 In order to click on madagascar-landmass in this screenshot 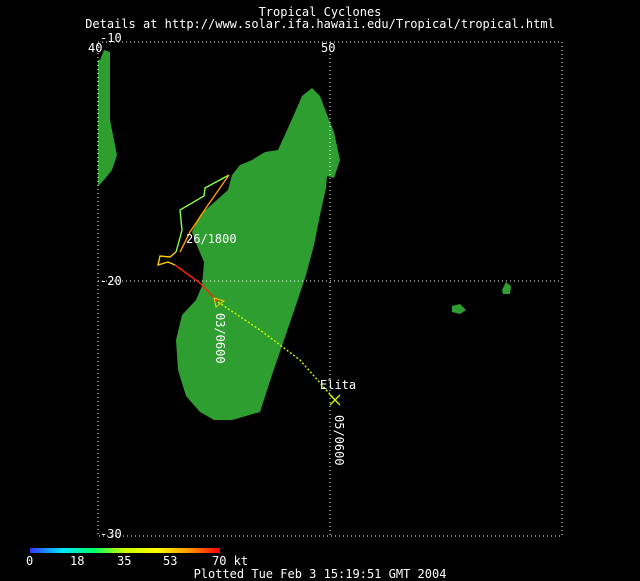, I will do `click(258, 254)`.